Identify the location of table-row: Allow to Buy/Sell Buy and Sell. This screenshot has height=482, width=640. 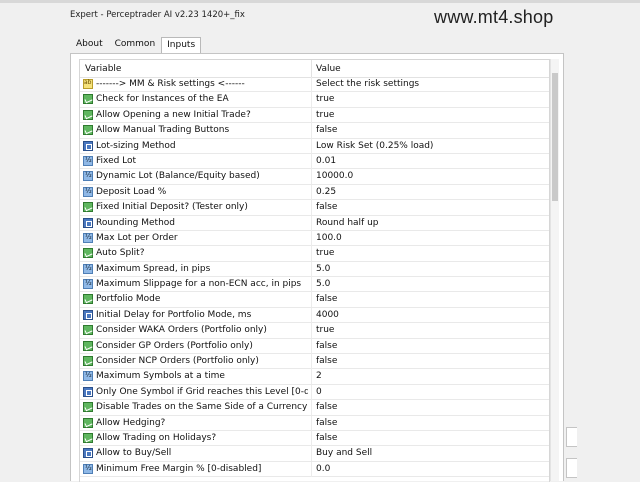
(314, 454).